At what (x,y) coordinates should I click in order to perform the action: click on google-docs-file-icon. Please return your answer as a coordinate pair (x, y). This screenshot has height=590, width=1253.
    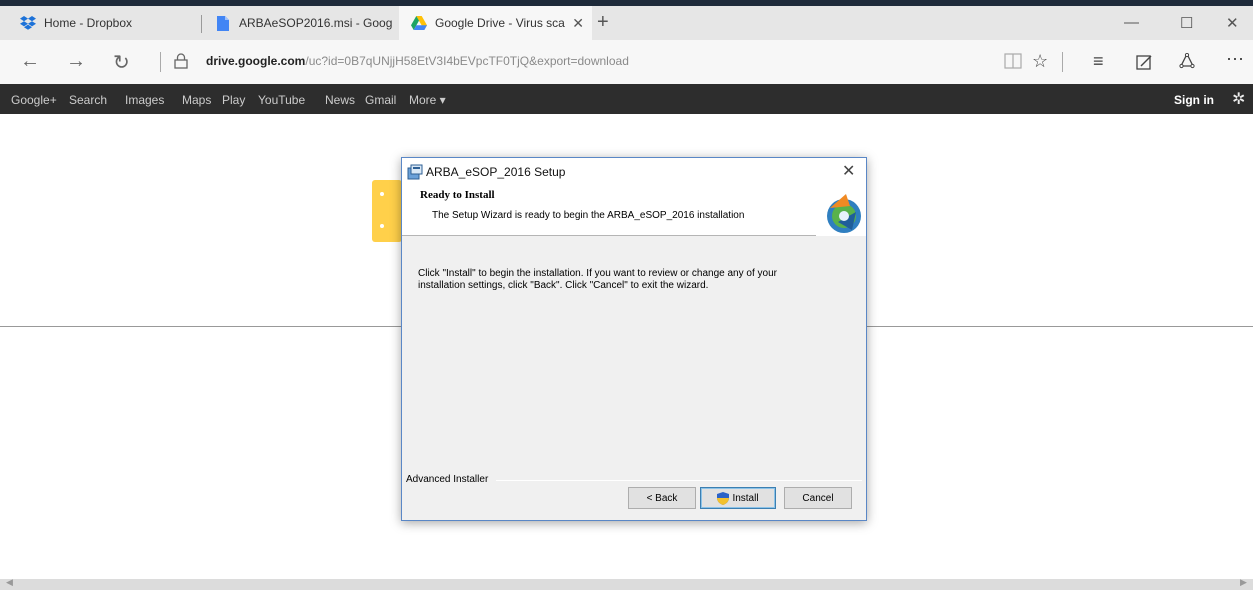
    Looking at the image, I should click on (223, 23).